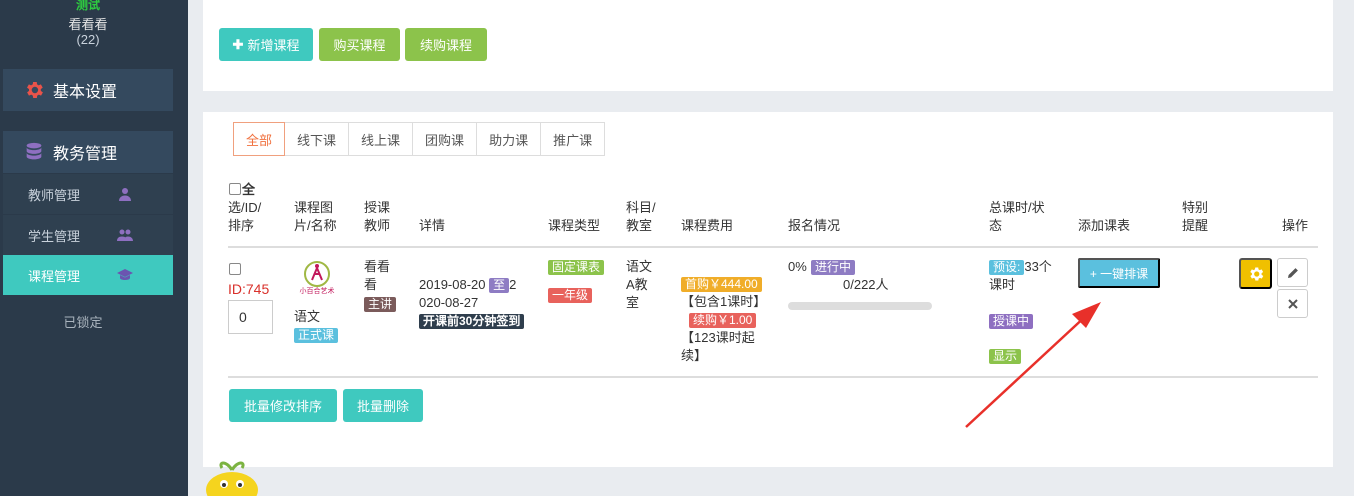 Image resolution: width=1354 pixels, height=496 pixels. I want to click on tab-online: 线上课, so click(381, 139).